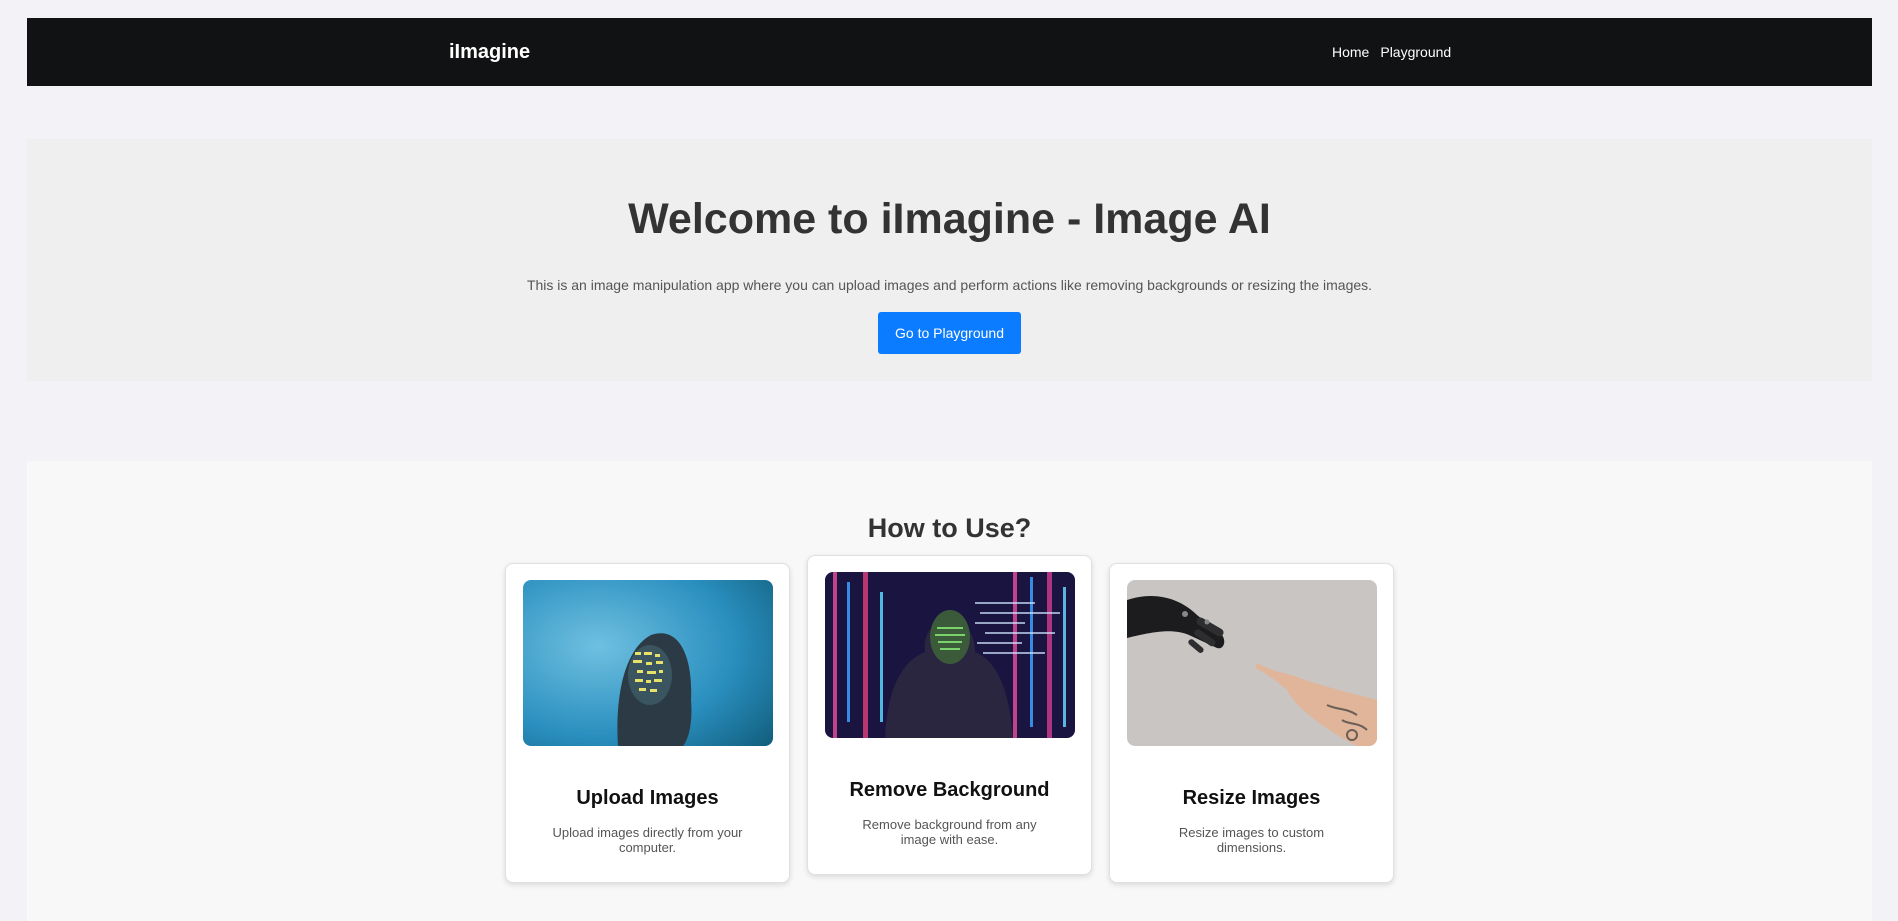 This screenshot has height=921, width=1898. I want to click on remove-background-photo, so click(950, 655).